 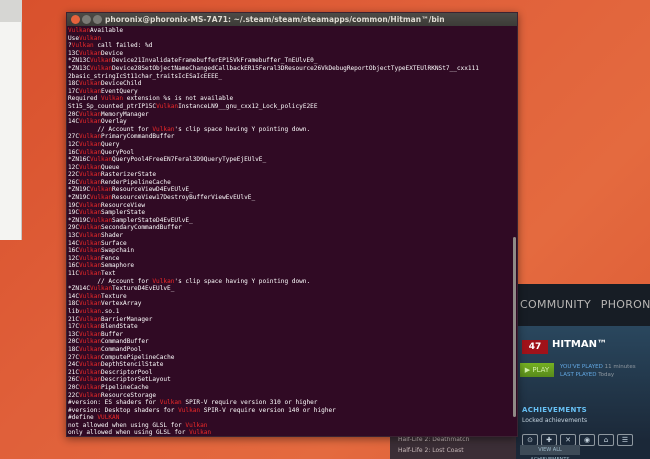 I want to click on window-controls, so click(x=87, y=20).